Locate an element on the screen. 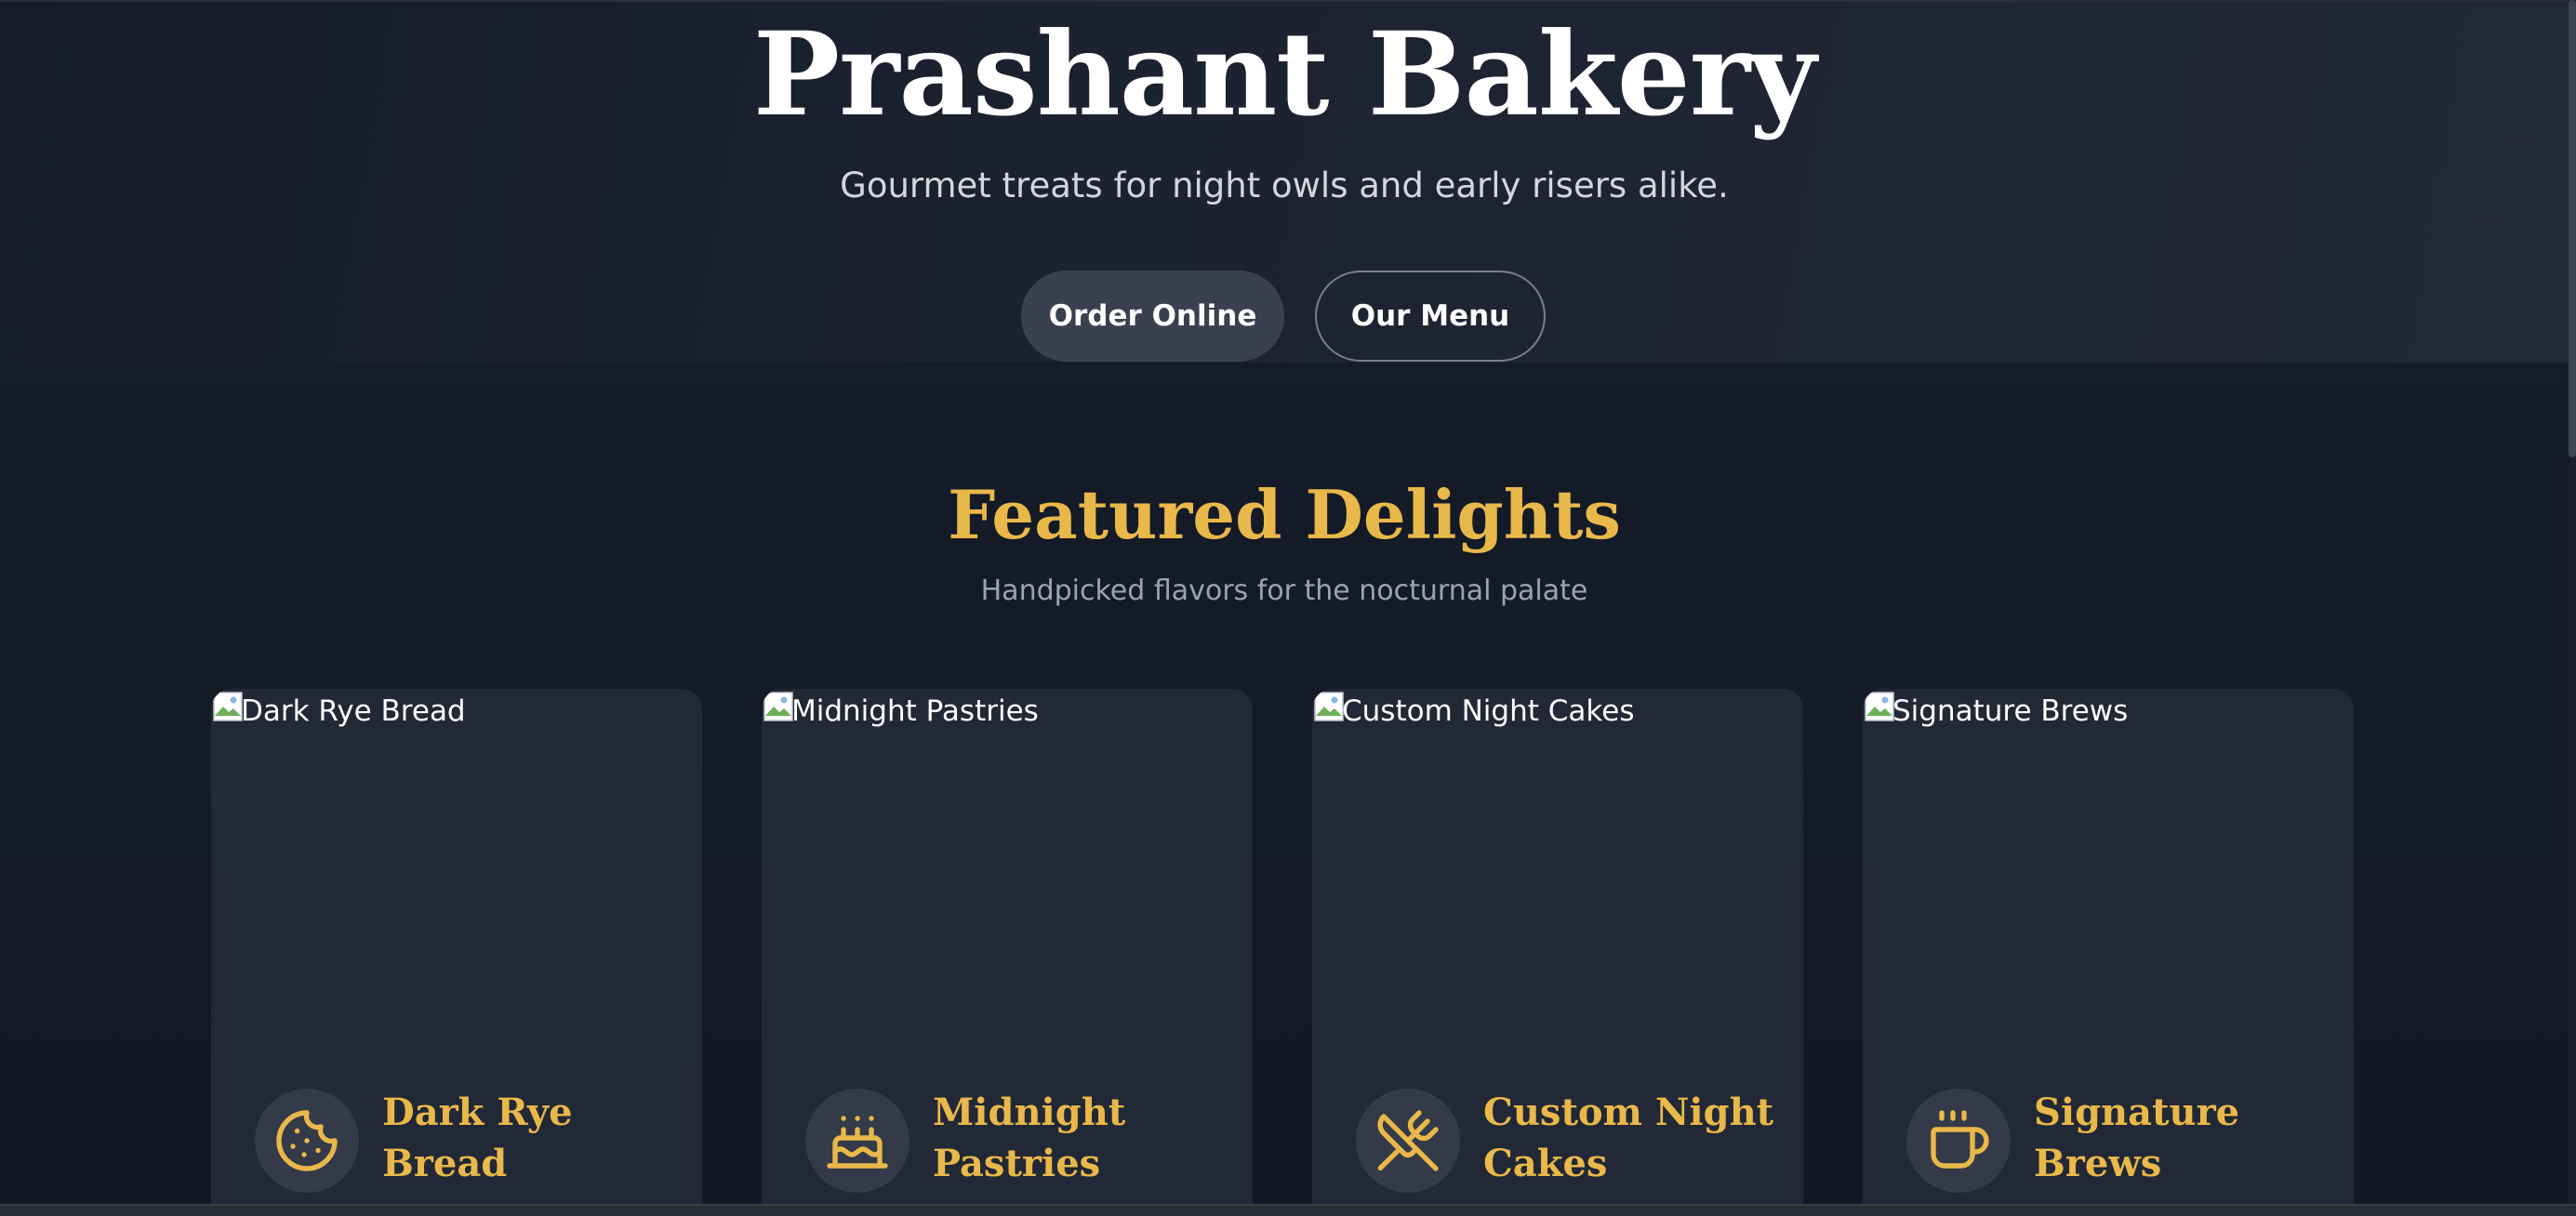  product-card-midnight-pastries: Midnight Pastries Midnight Pastries is located at coordinates (1007, 952).